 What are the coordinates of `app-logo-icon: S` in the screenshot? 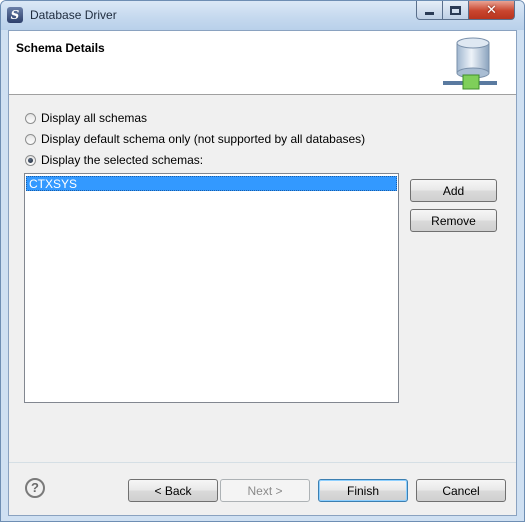 It's located at (15, 15).